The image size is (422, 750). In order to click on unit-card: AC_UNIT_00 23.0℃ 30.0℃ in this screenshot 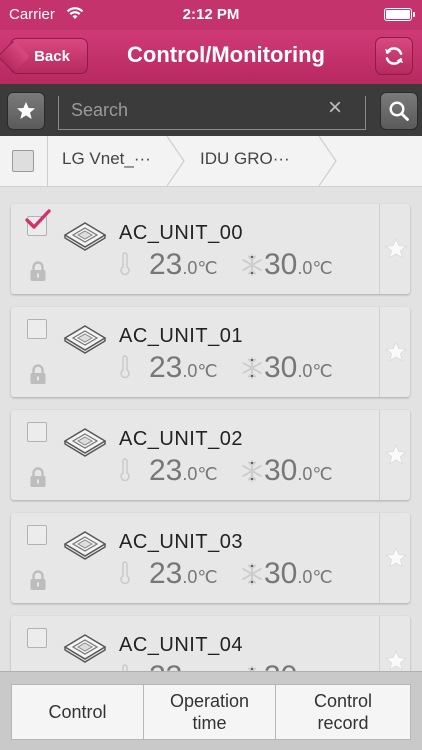, I will do `click(210, 249)`.